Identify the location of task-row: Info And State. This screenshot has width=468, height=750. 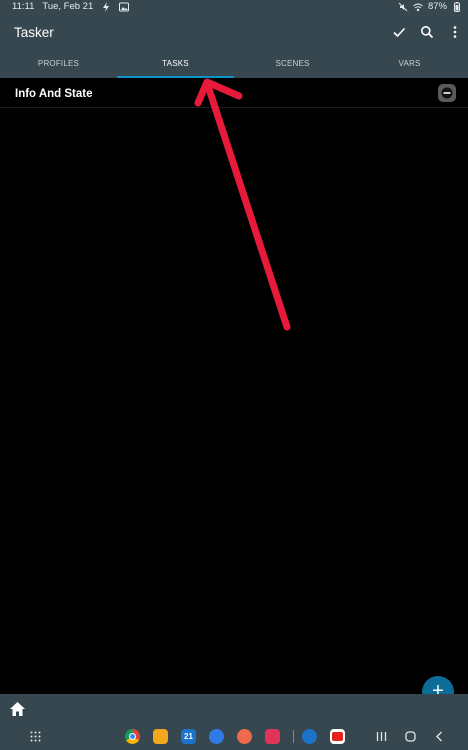
(234, 94).